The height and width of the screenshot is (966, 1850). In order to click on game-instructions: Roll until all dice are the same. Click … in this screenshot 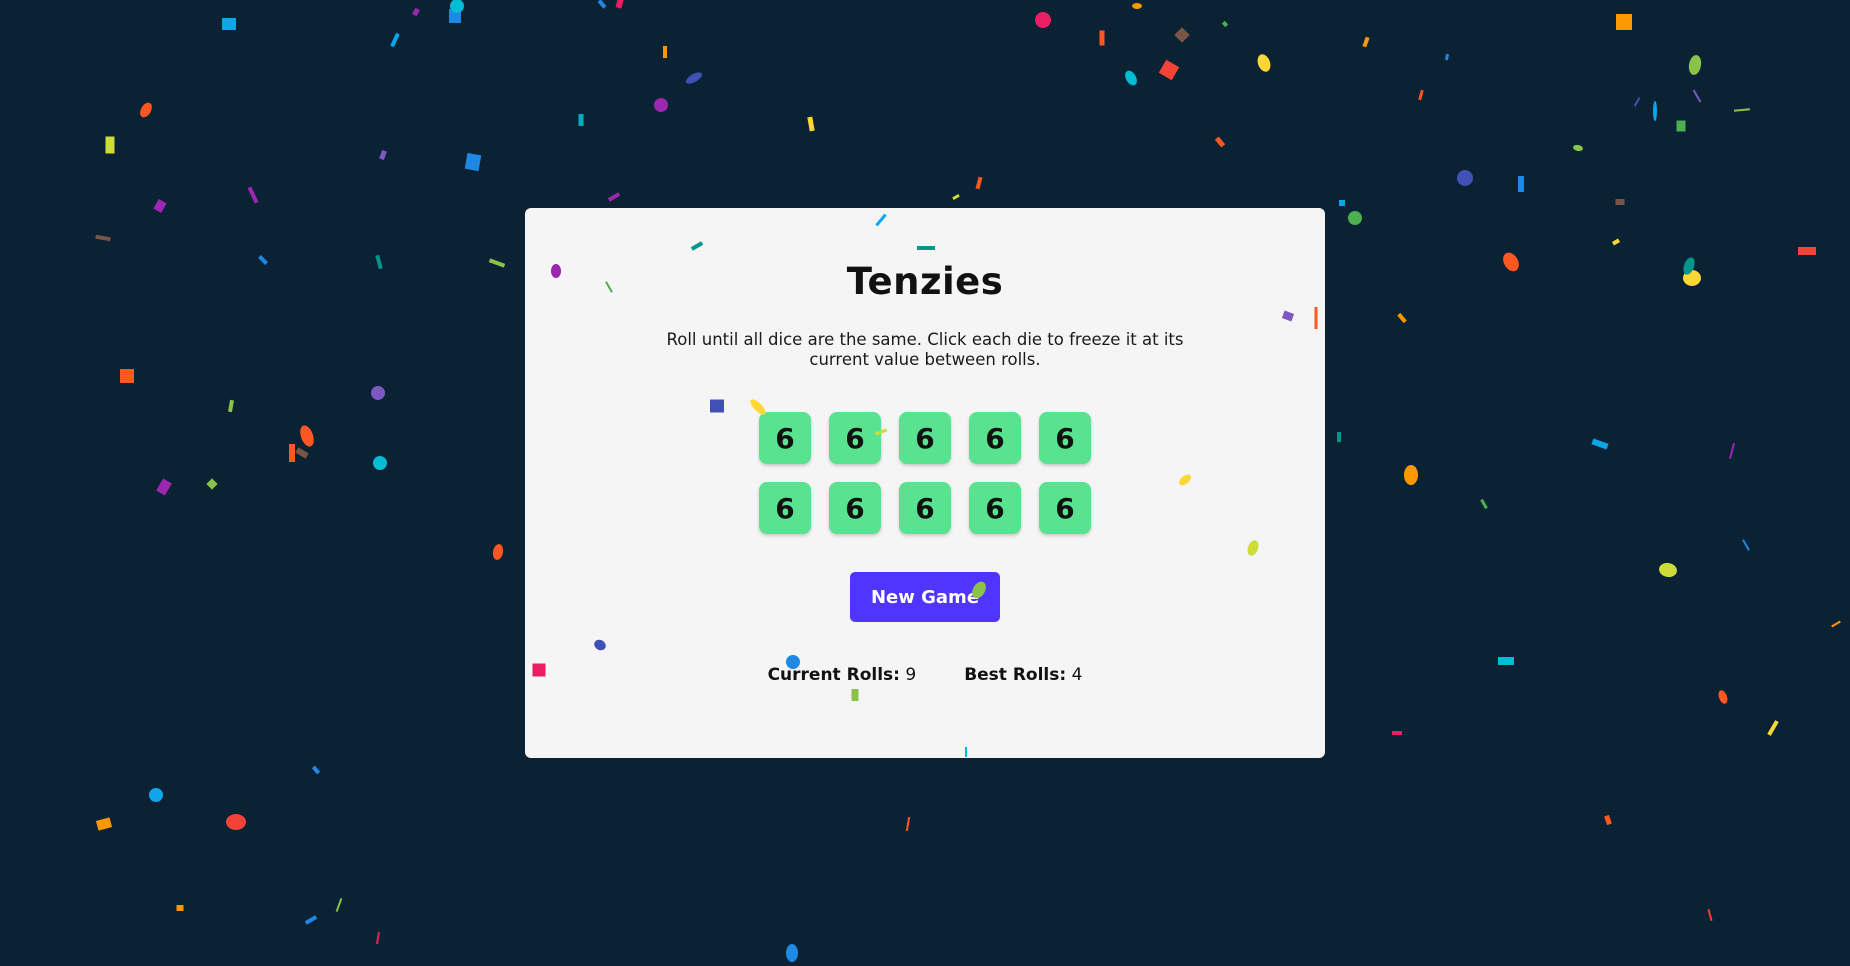, I will do `click(925, 349)`.